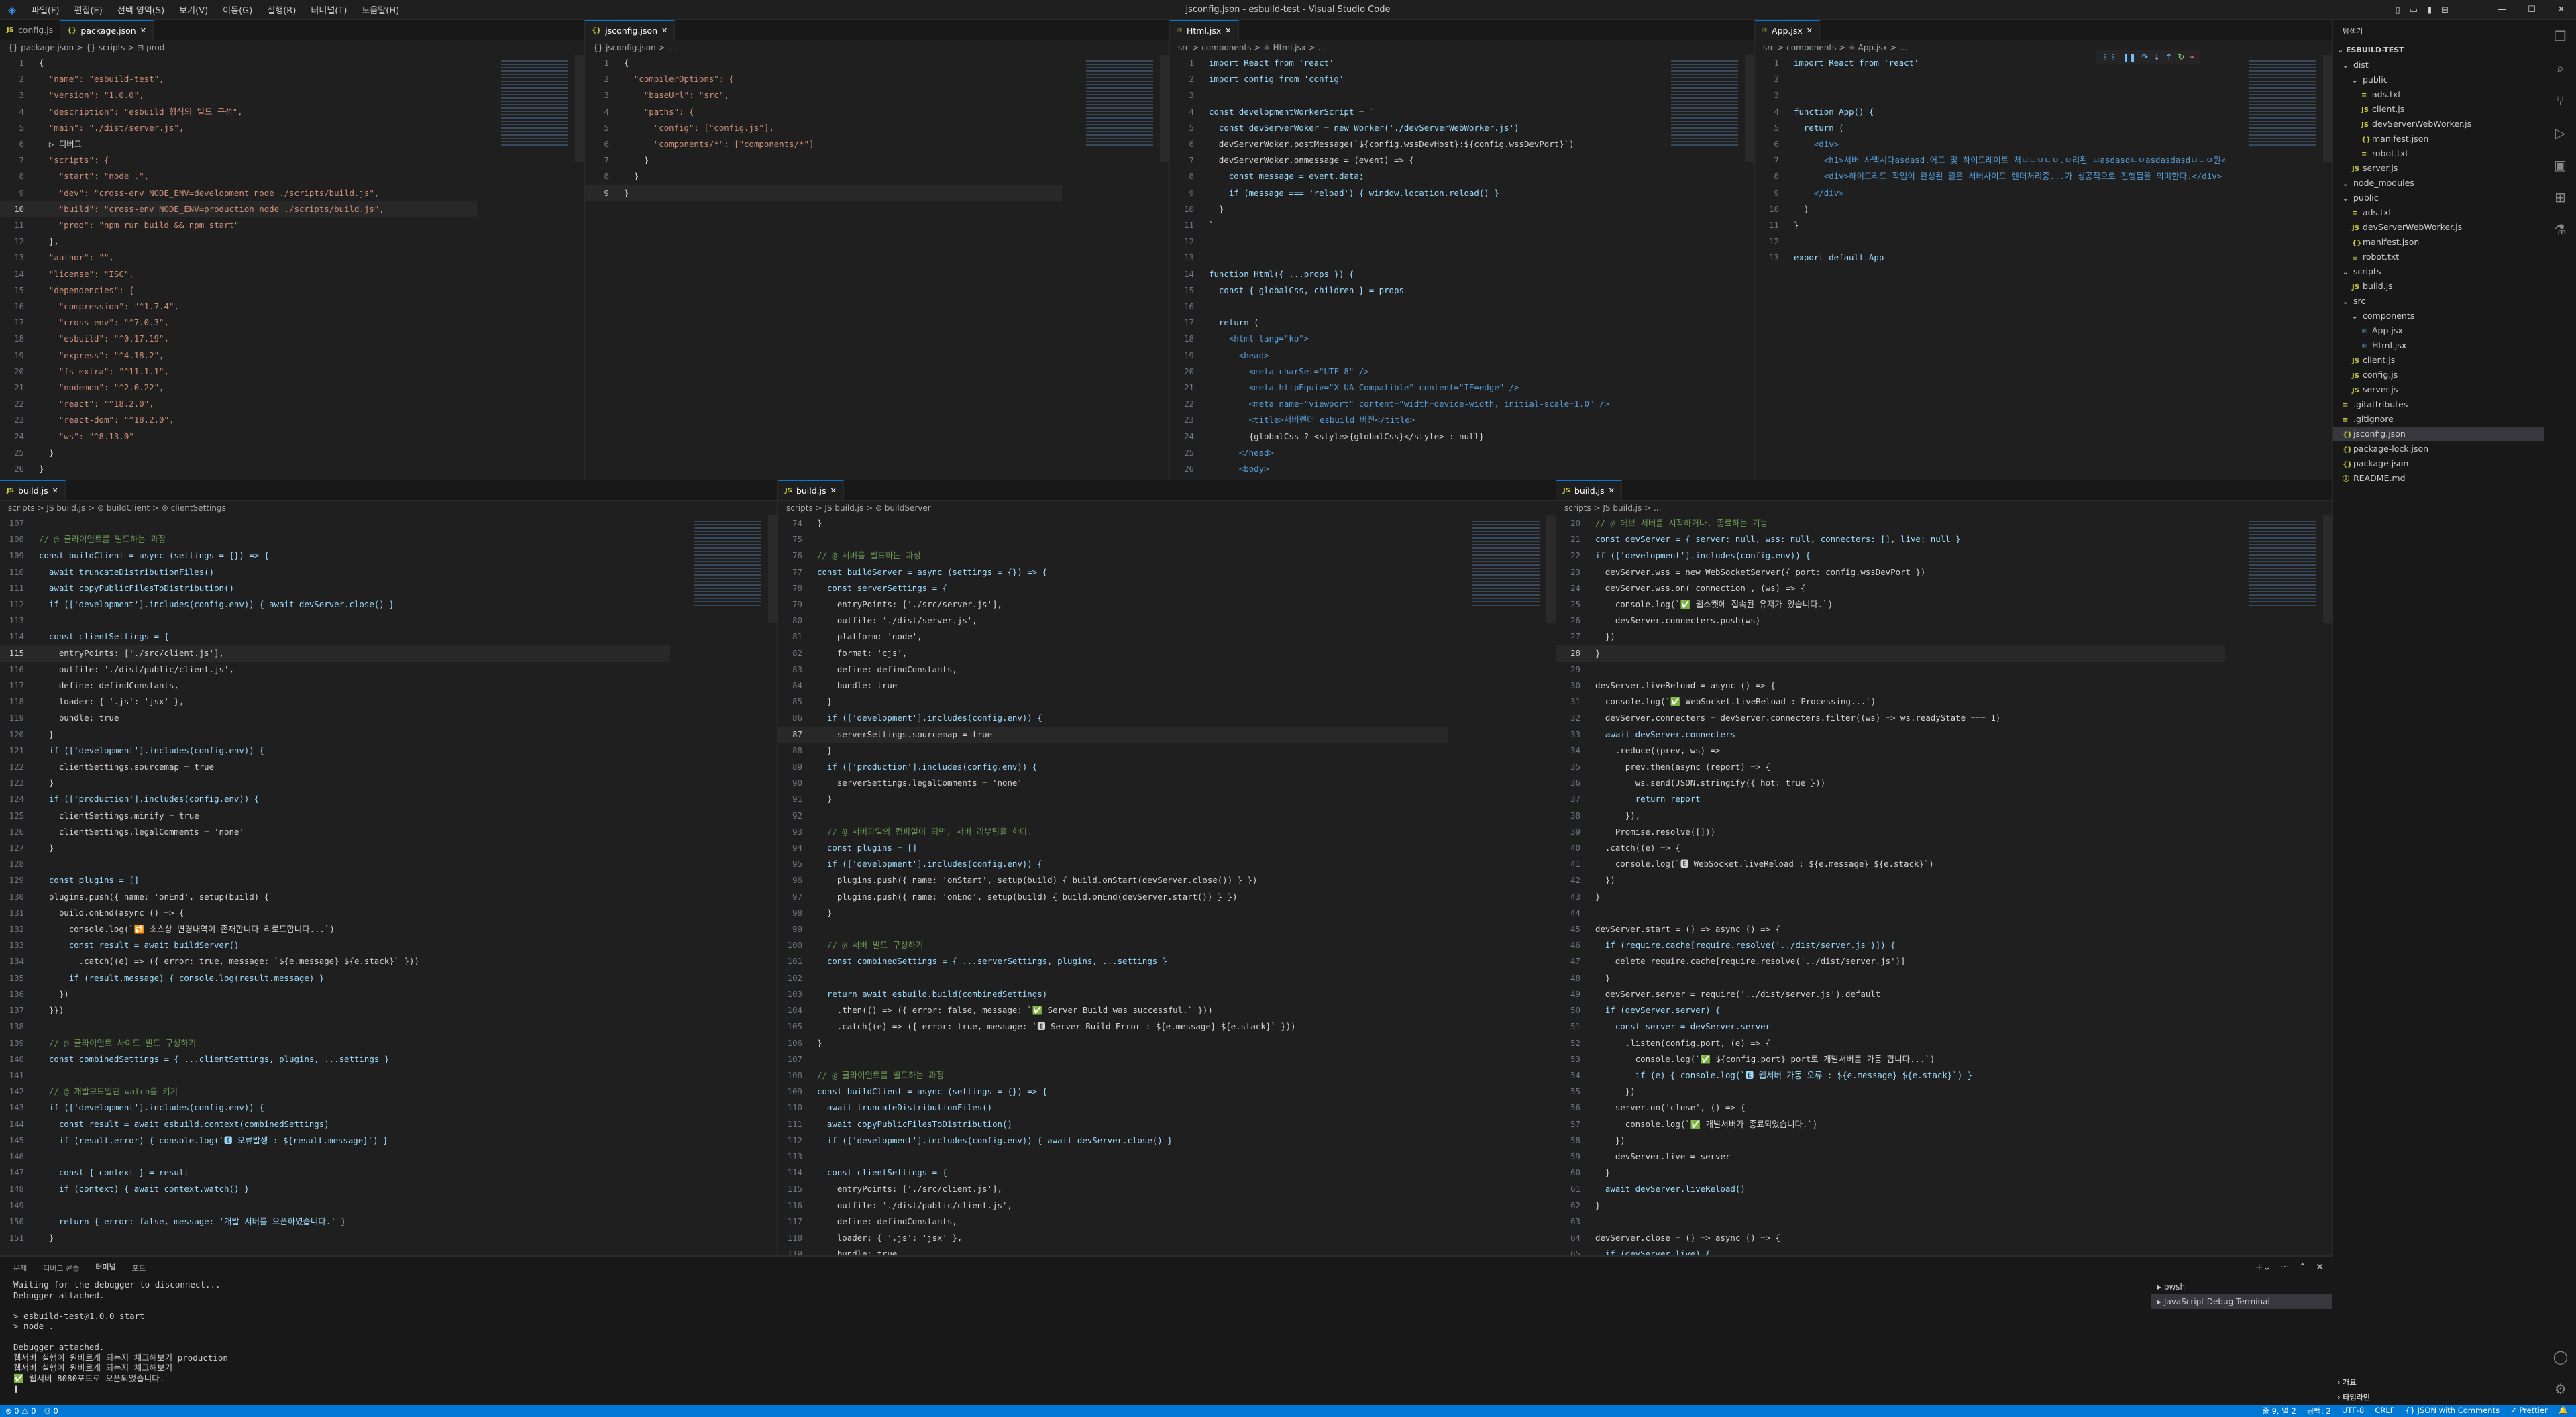  What do you see at coordinates (2560, 197) in the screenshot?
I see `extensions-icon: ⊞` at bounding box center [2560, 197].